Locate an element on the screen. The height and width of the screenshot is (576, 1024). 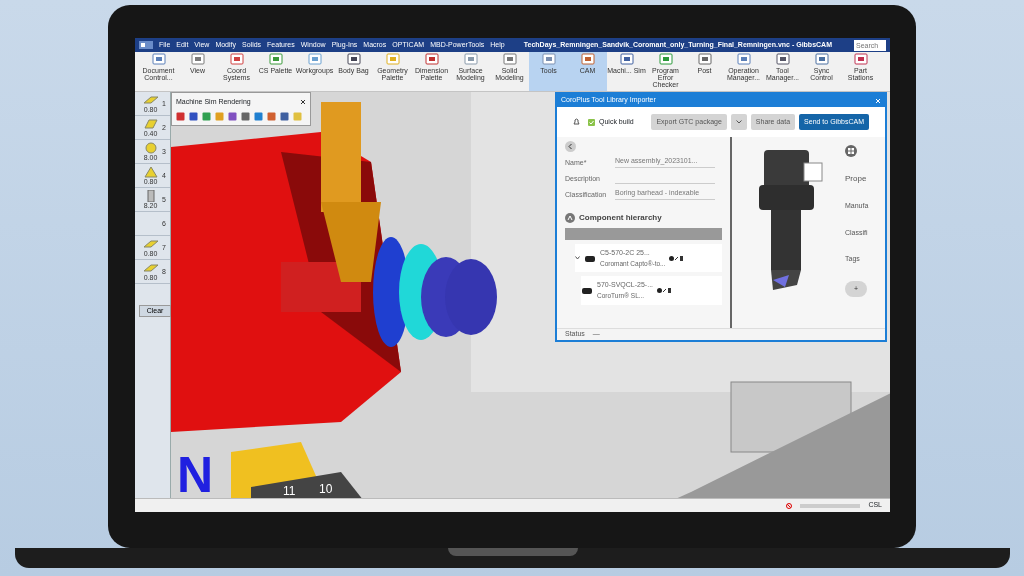
hierarchy-icon is located at coordinates (570, 218).